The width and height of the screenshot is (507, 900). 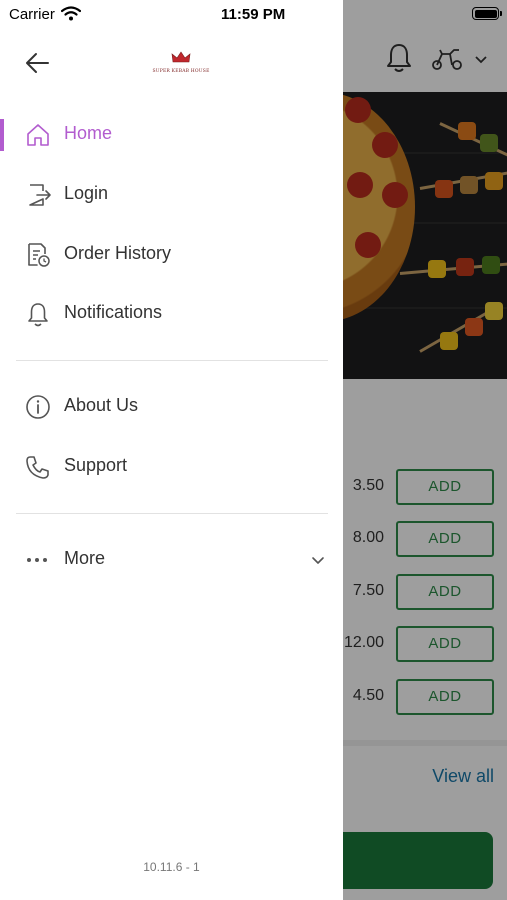 What do you see at coordinates (39, 63) in the screenshot?
I see `back-arrow-icon` at bounding box center [39, 63].